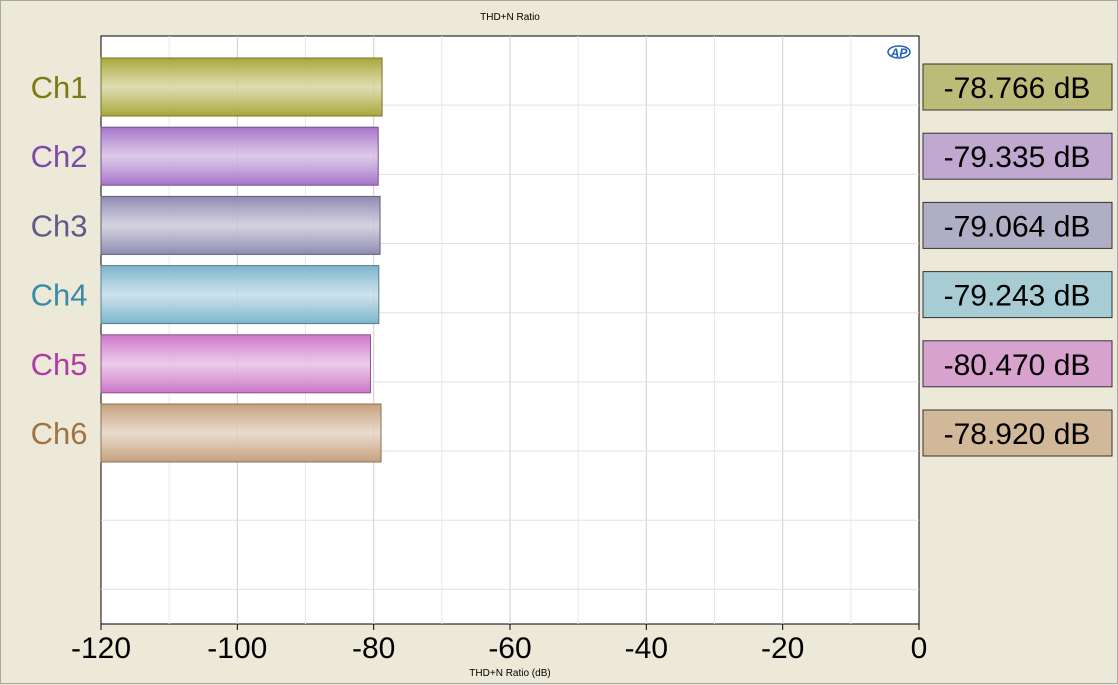 The height and width of the screenshot is (685, 1118). I want to click on x-tick-label: -20, so click(782, 648).